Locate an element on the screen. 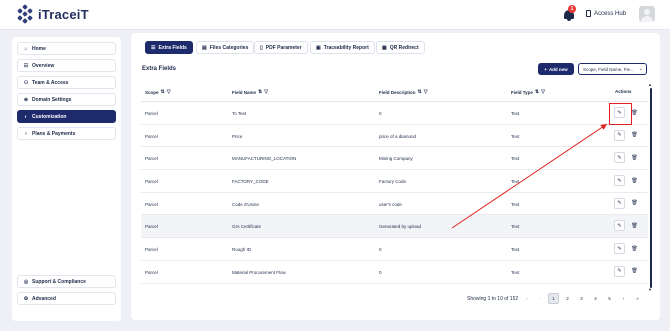 This screenshot has width=670, height=331. annotation-arrow-icon is located at coordinates (529, 176).